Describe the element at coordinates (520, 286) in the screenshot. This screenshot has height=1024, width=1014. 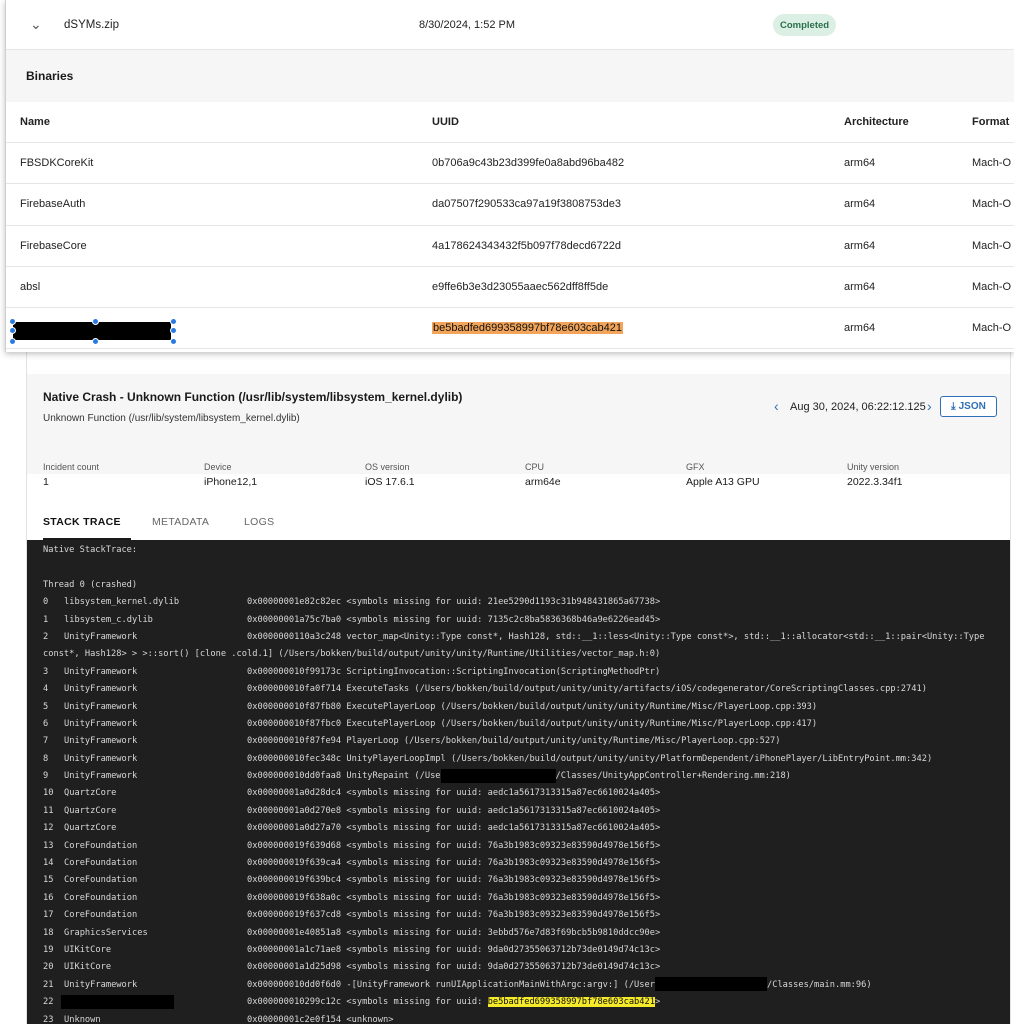
I see `binary-uuid: e9ffe6b3e3d23055aaec562dff8ff5de` at that location.